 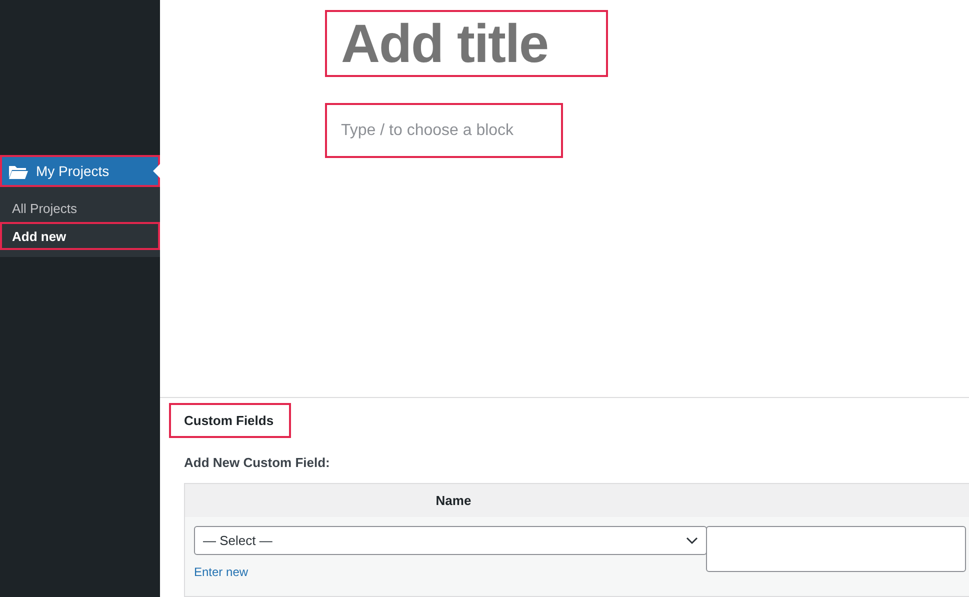 I want to click on panel-heading: Custom Fields, so click(x=230, y=420).